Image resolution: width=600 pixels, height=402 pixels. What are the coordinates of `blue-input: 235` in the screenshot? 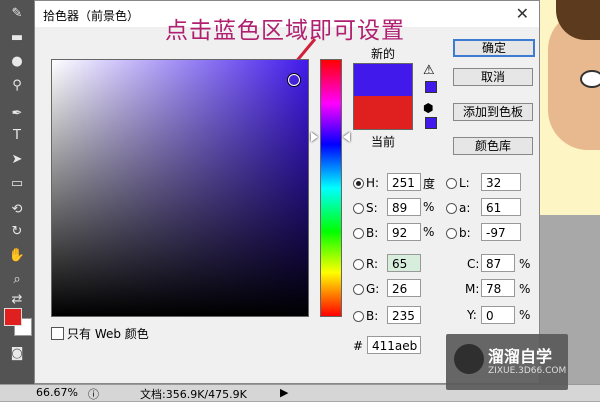 It's located at (404, 315).